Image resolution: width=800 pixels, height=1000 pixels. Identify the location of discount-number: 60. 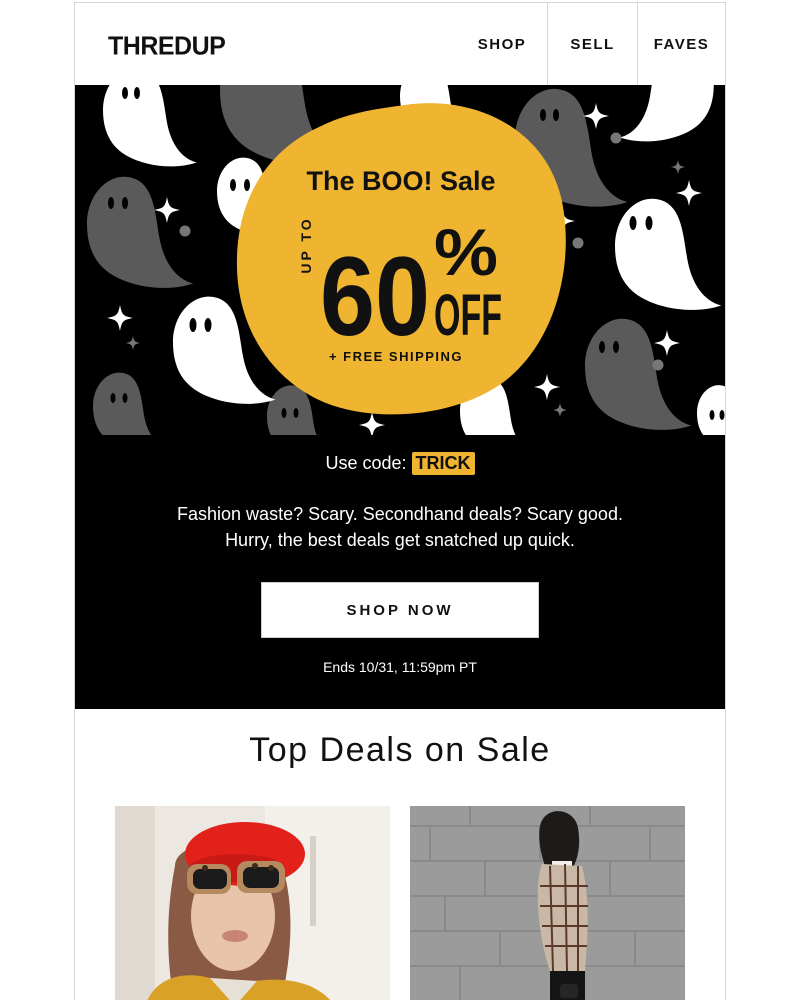
(375, 296).